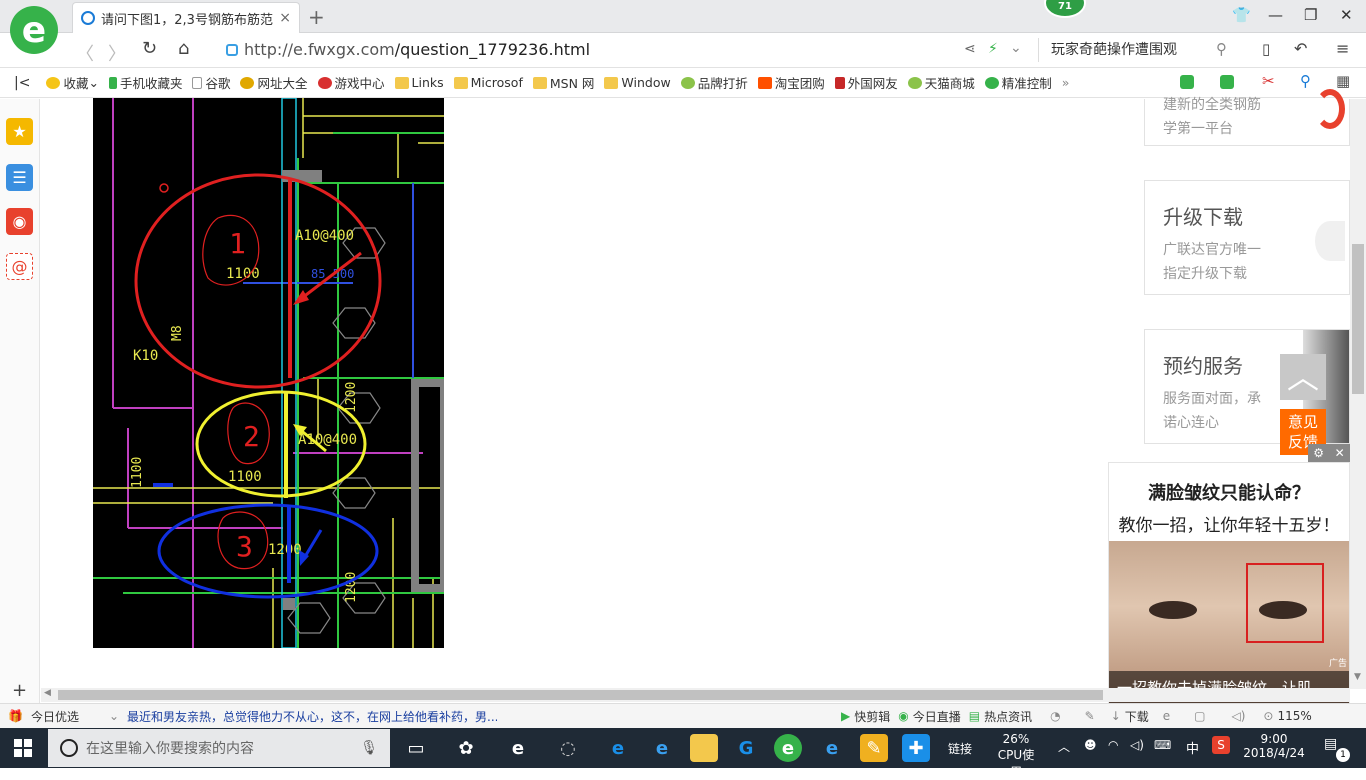 This screenshot has width=1366, height=780. Describe the element at coordinates (1141, 50) in the screenshot. I see `search-input: 玩家奇葩操作遭围观` at that location.